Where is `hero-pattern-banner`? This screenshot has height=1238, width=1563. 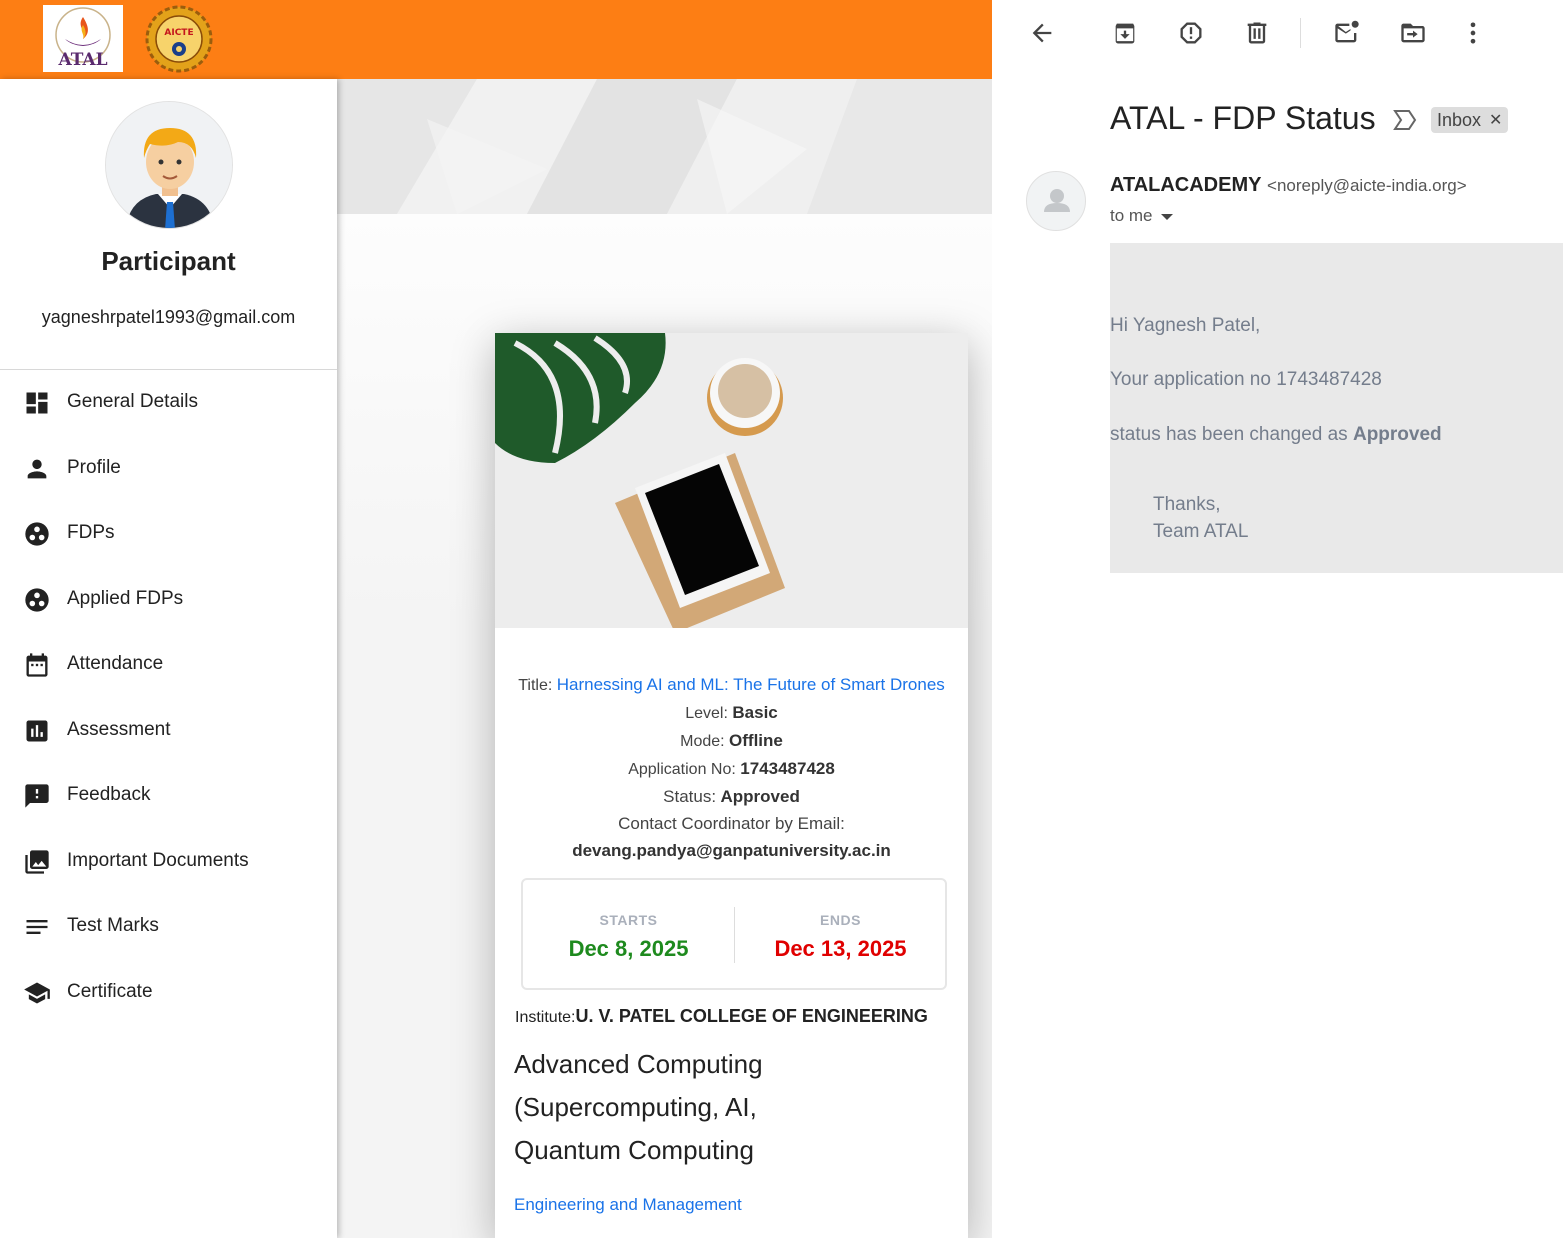 hero-pattern-banner is located at coordinates (664, 146).